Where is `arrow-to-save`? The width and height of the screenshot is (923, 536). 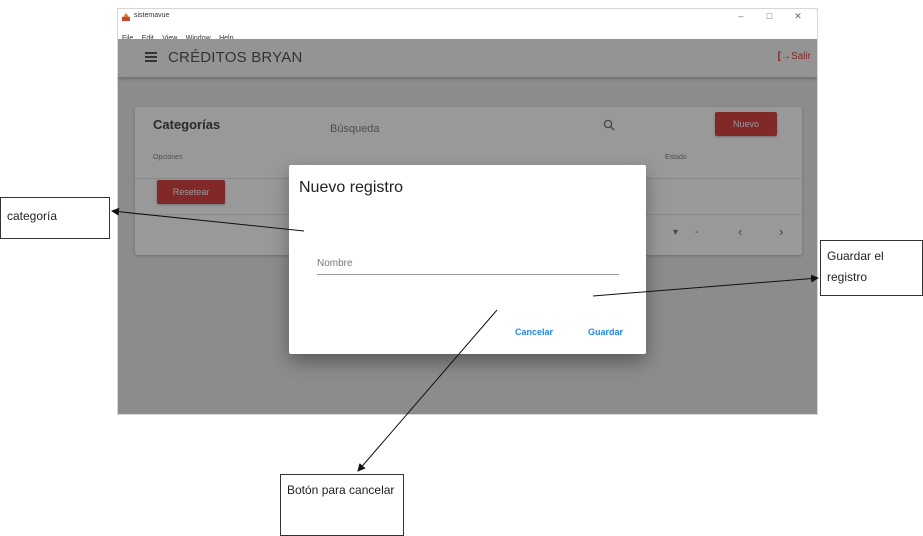
arrow-to-save is located at coordinates (705, 285).